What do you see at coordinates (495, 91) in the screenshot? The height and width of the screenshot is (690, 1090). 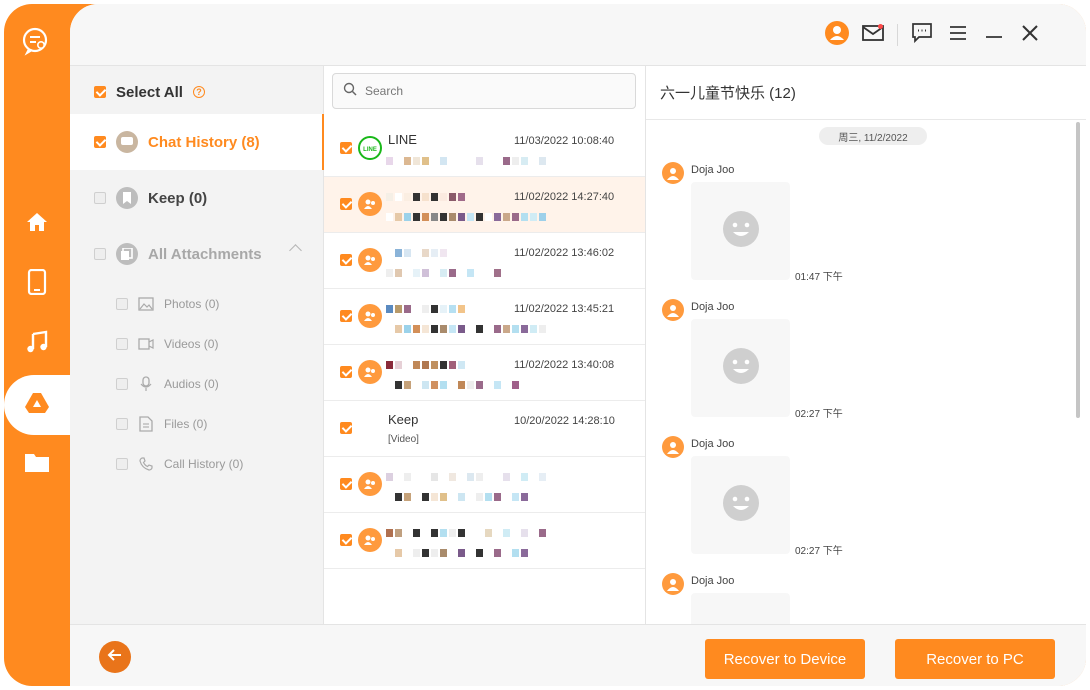 I see `search-input` at bounding box center [495, 91].